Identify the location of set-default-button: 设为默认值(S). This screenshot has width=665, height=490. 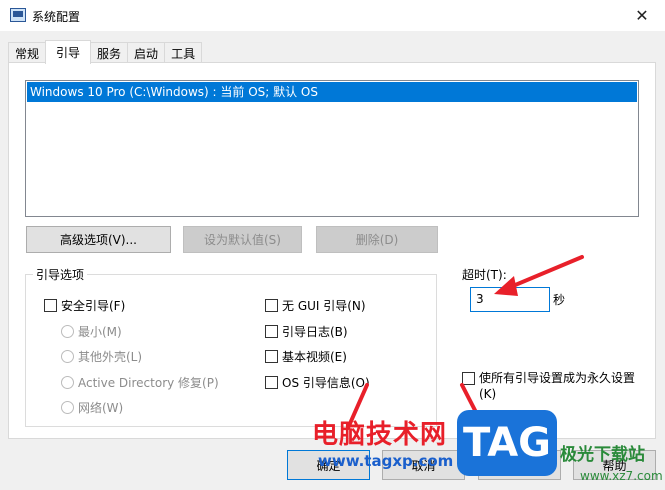
(242, 239).